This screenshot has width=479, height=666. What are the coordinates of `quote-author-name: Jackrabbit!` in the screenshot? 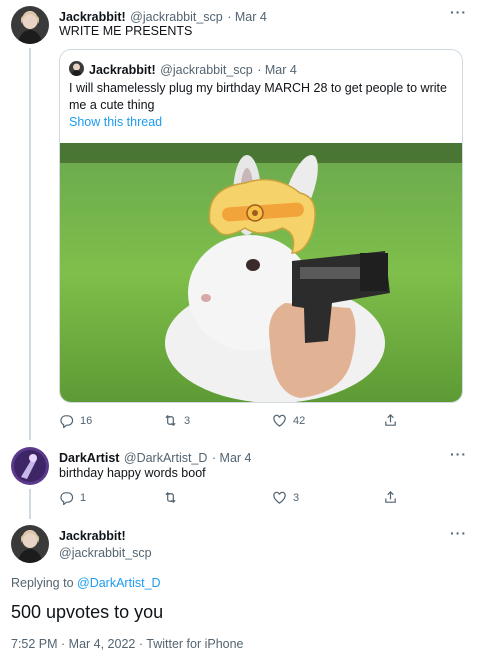 It's located at (122, 70).